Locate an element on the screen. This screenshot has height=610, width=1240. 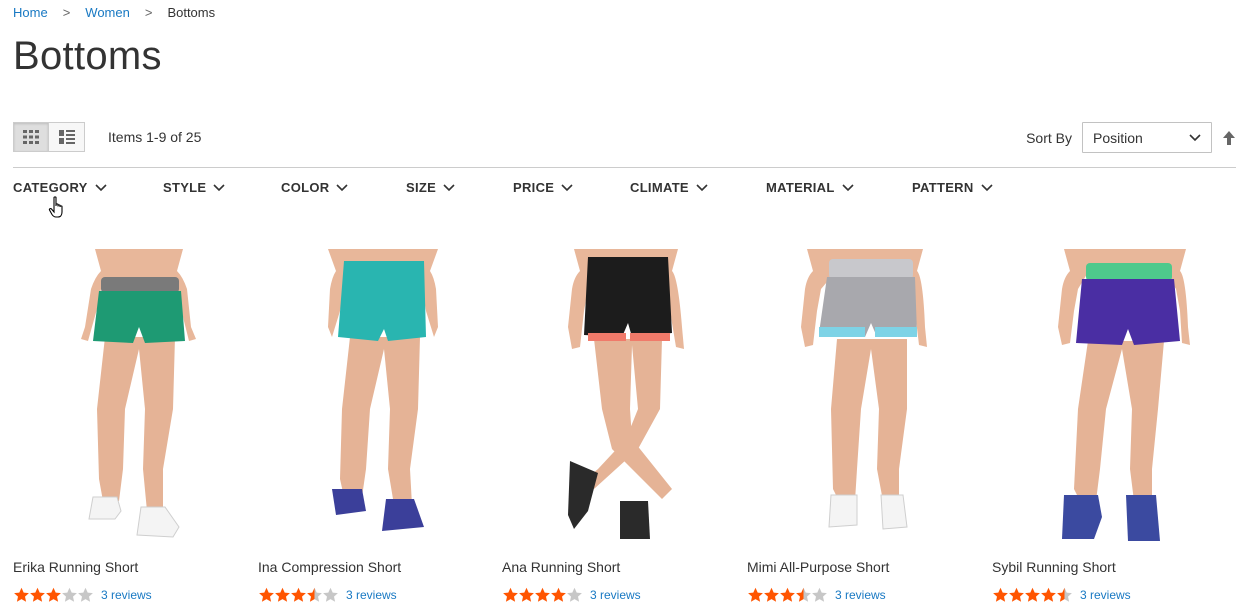
filter-style: STYLE is located at coordinates (194, 187).